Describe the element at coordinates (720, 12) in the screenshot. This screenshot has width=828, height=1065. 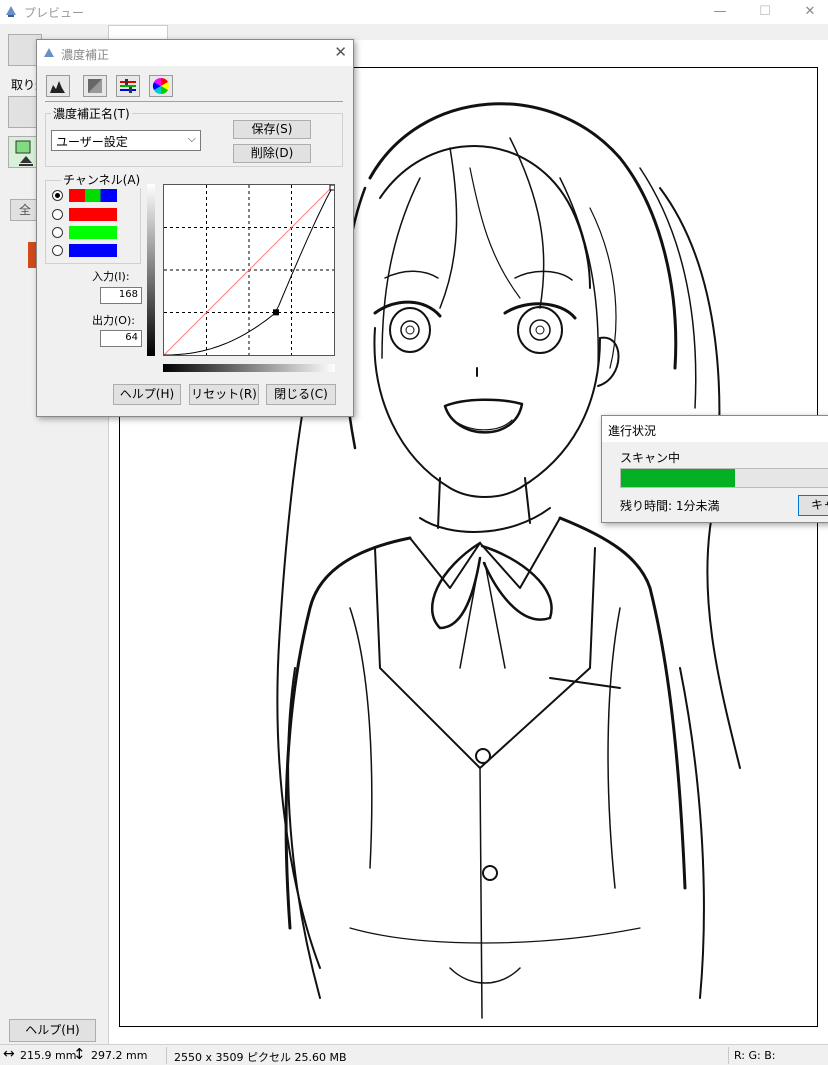
I see `minimize-button: —` at that location.